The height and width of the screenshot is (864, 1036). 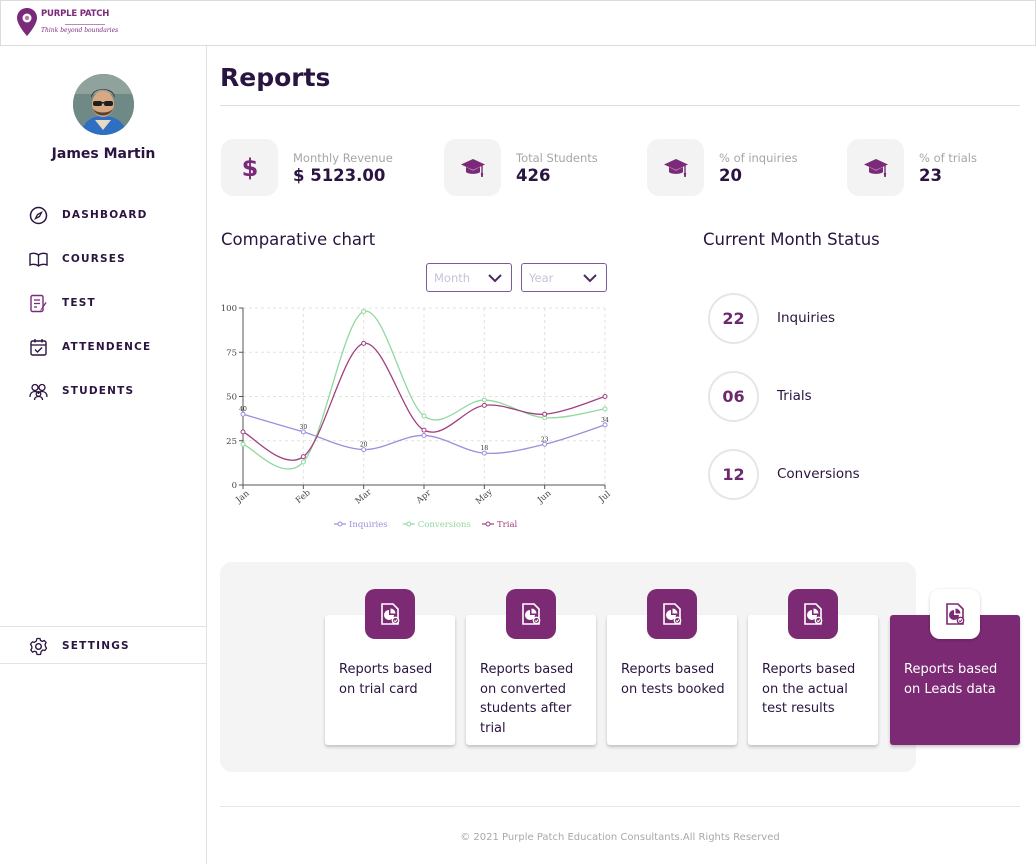 What do you see at coordinates (38, 391) in the screenshot?
I see `students-icon` at bounding box center [38, 391].